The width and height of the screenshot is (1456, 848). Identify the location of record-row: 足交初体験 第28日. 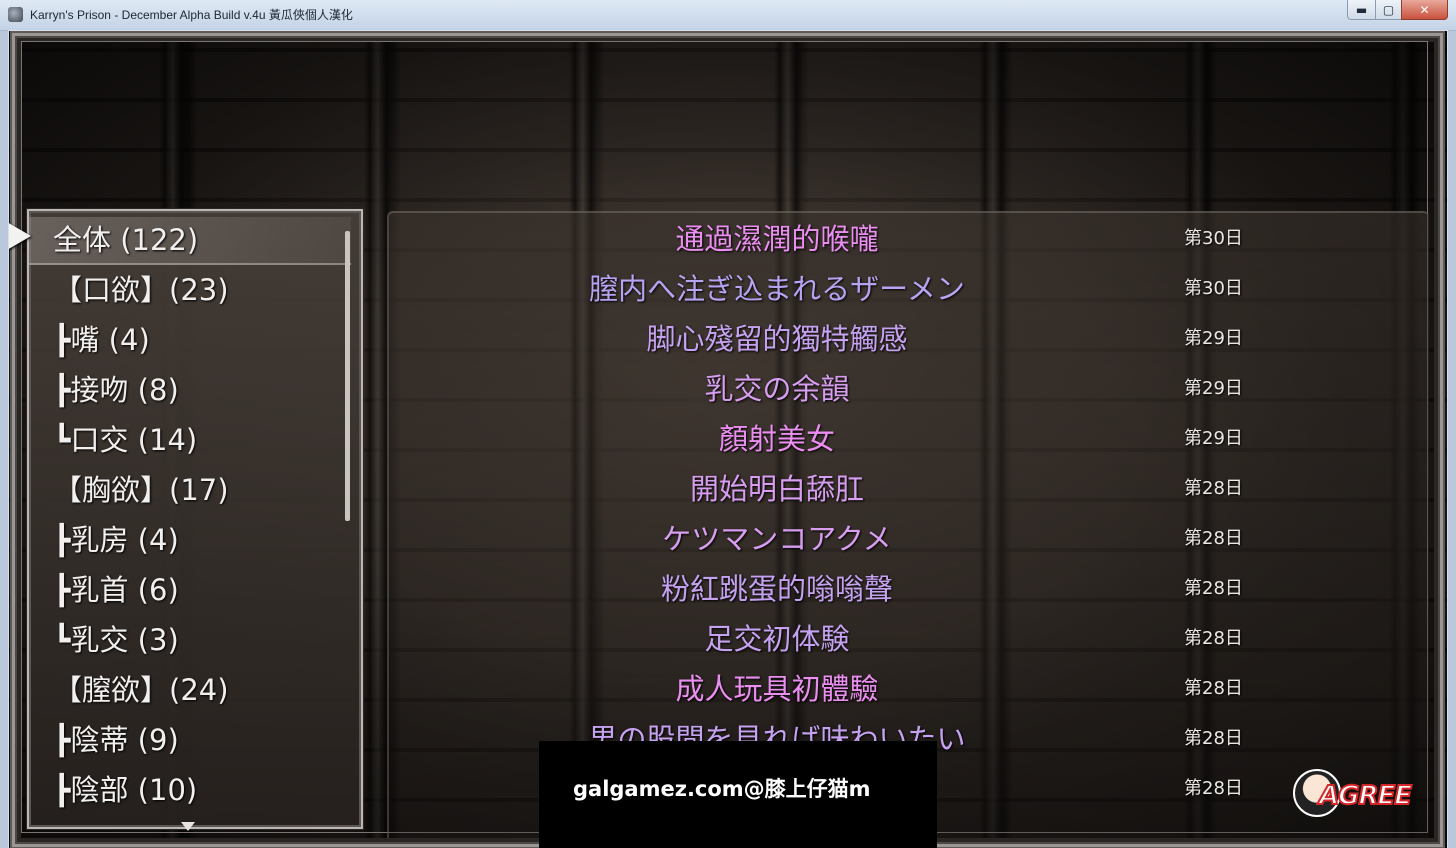
(907, 639).